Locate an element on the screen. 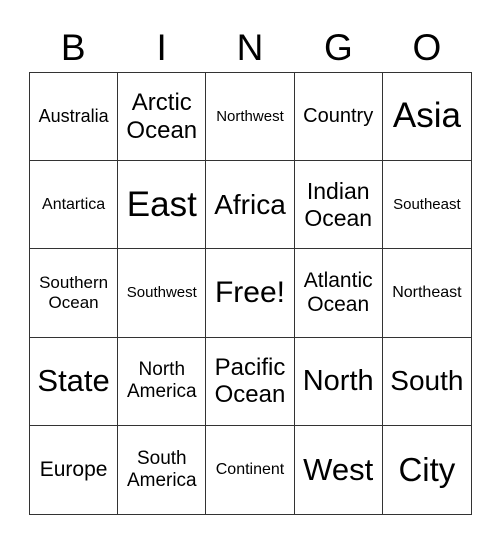  bingo-cell: East is located at coordinates (162, 205).